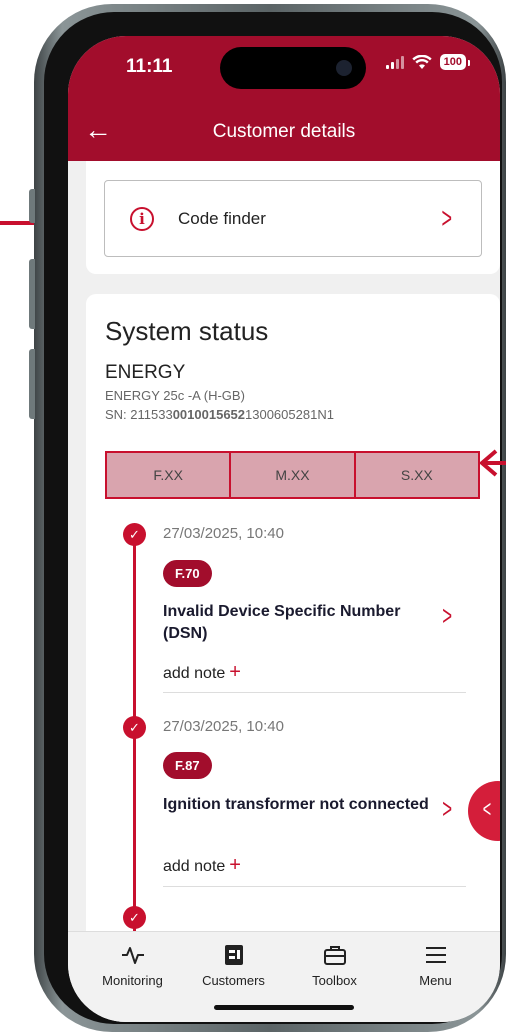 This screenshot has width=506, height=1033. Describe the element at coordinates (168, 475) in the screenshot. I see `tab-fxx: F.XX` at that location.